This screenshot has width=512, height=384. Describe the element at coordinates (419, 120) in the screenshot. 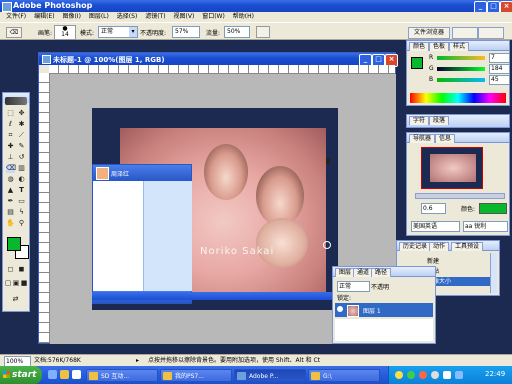

I see `tab-character: 字符` at that location.